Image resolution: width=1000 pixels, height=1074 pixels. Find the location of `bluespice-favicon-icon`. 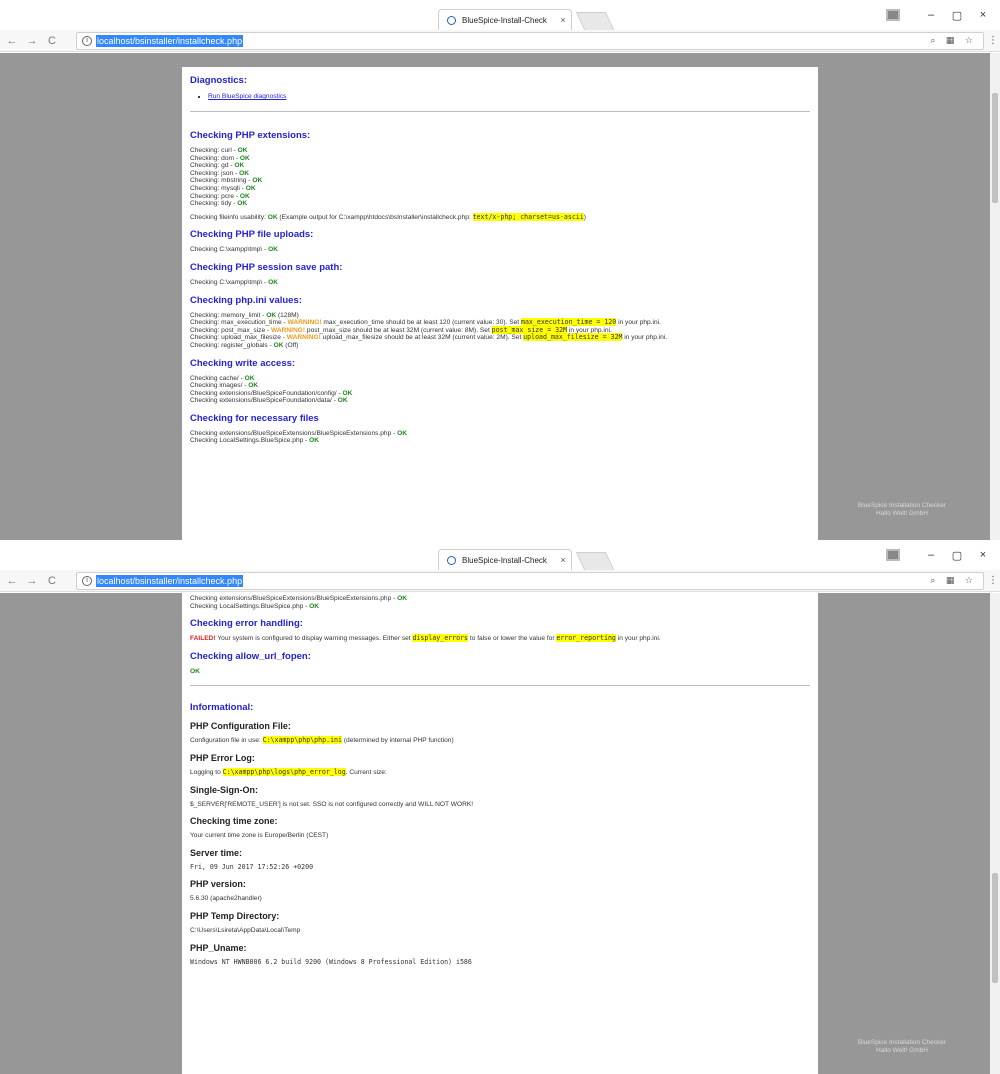

bluespice-favicon-icon is located at coordinates (451, 20).